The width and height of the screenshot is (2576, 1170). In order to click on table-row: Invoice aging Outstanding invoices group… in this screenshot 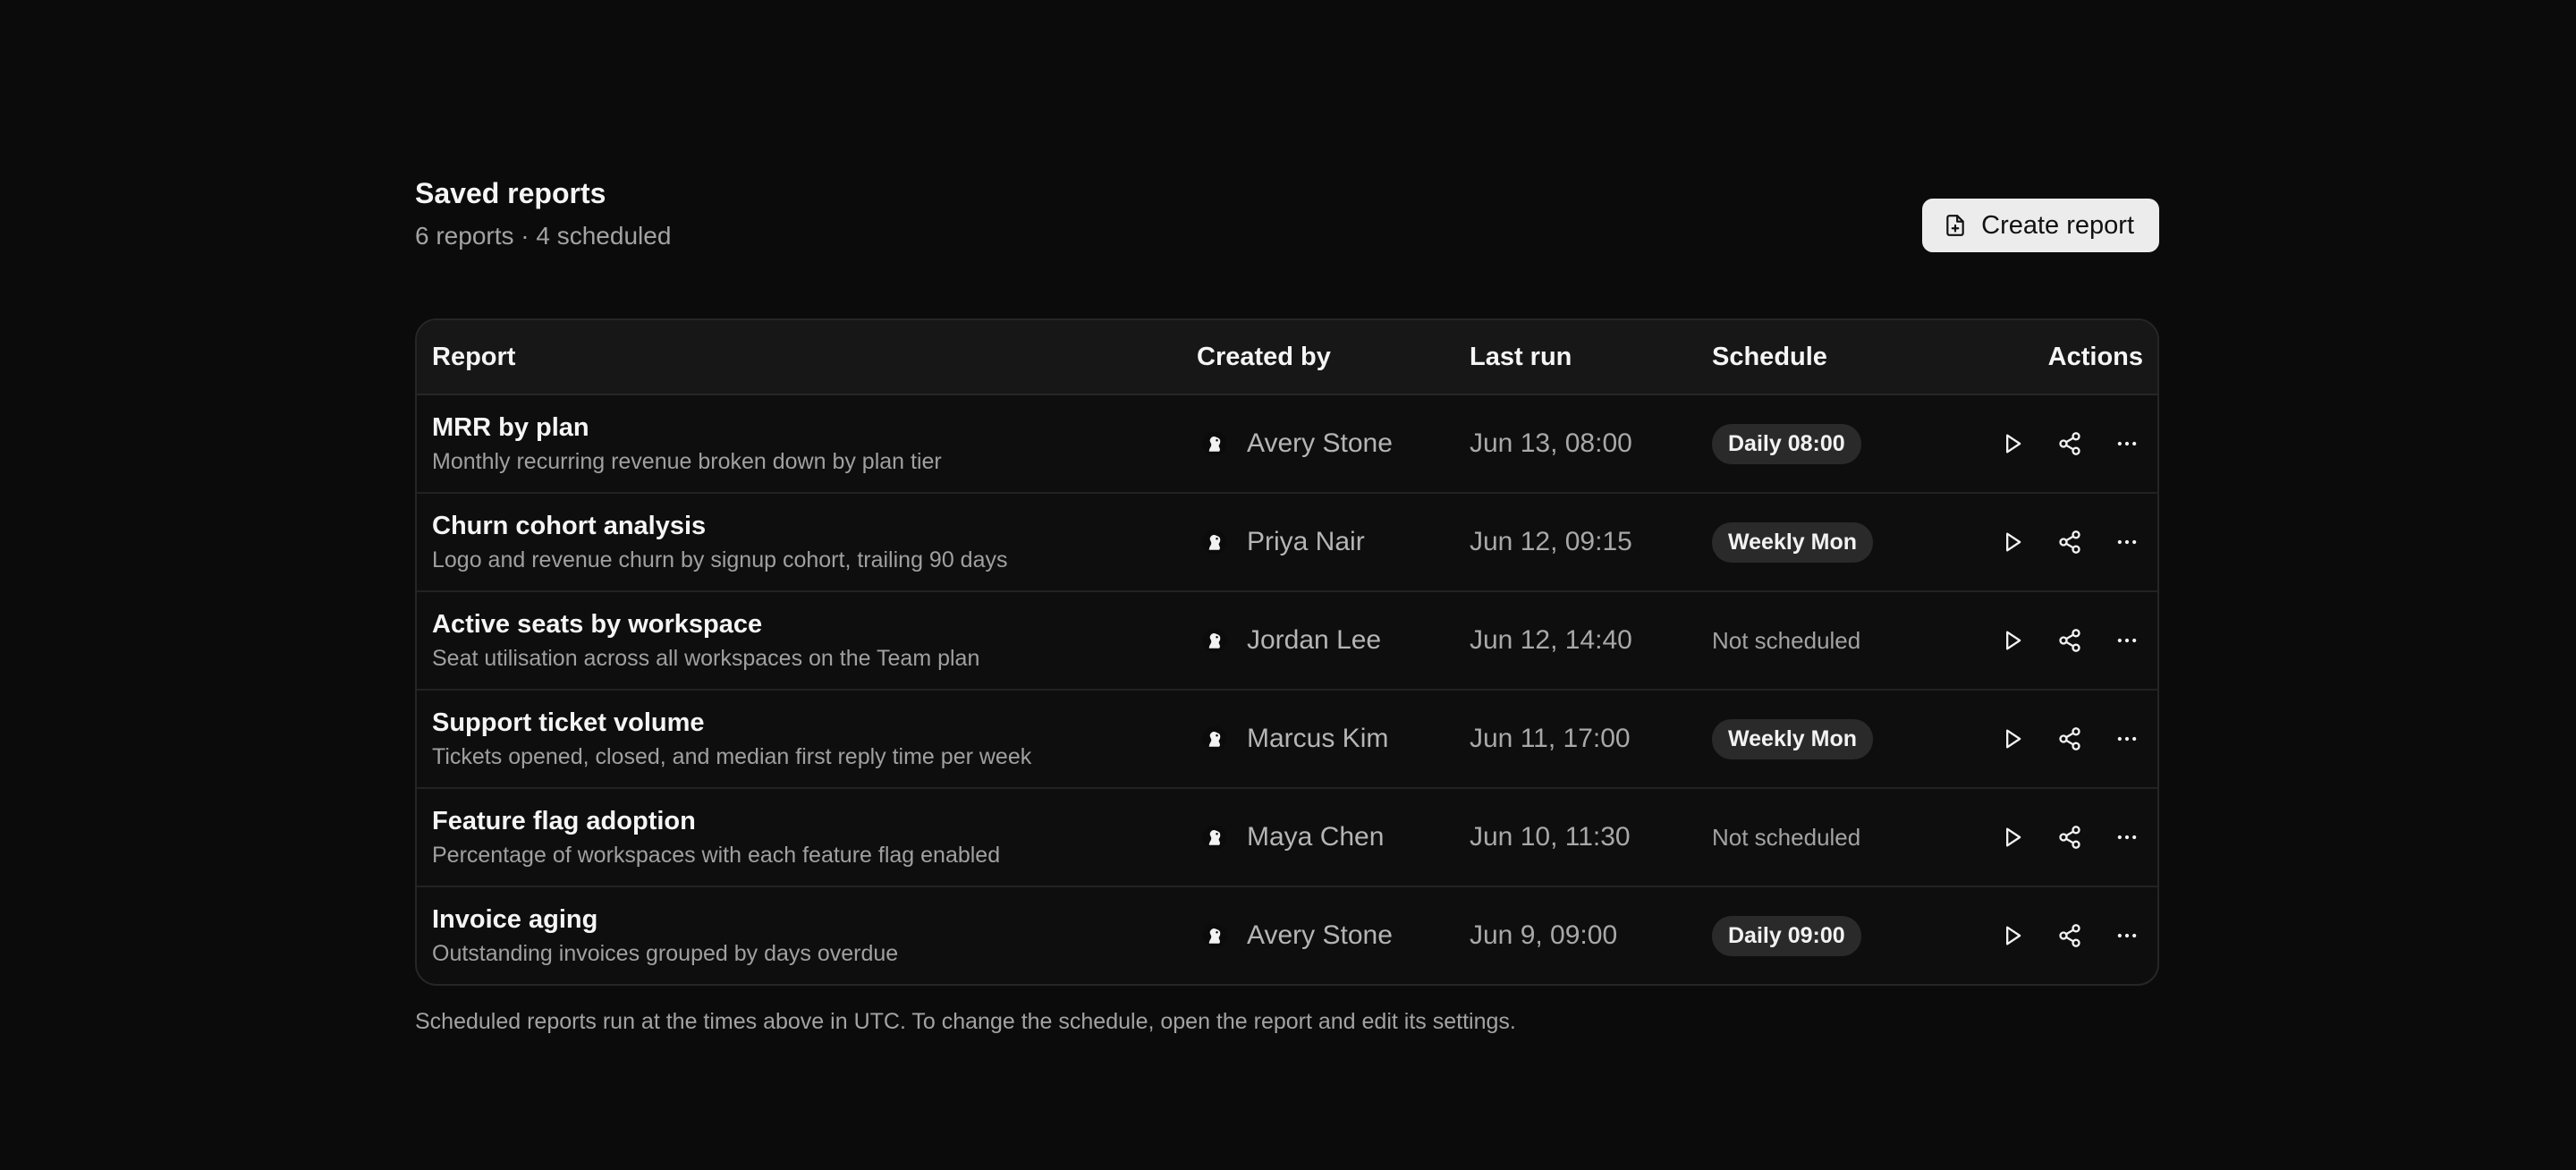, I will do `click(1287, 935)`.